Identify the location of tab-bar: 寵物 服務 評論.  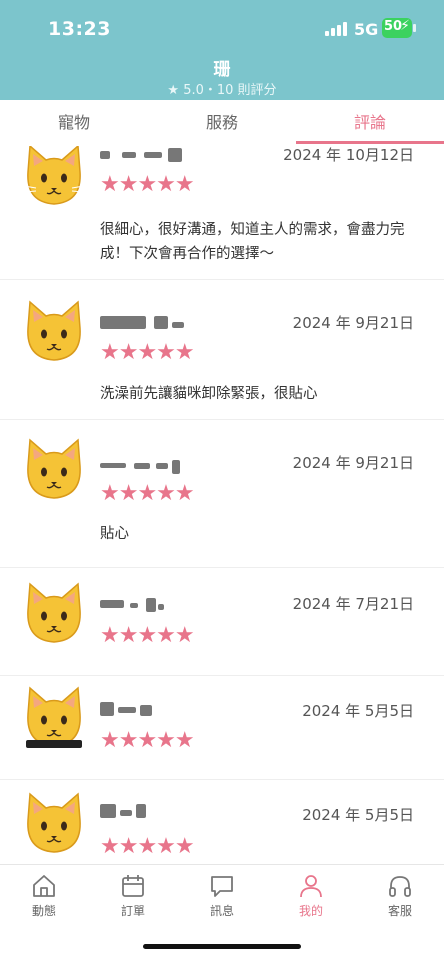
(222, 123).